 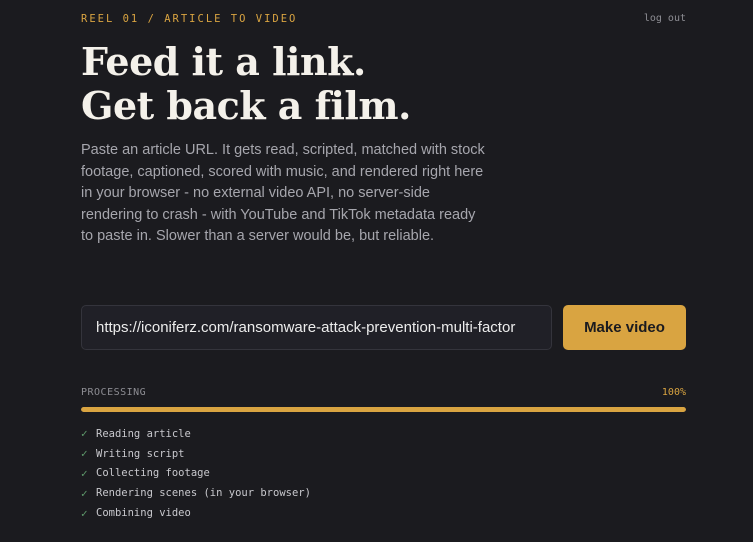 What do you see at coordinates (196, 454) in the screenshot?
I see `step-item: ✓ Writing script` at bounding box center [196, 454].